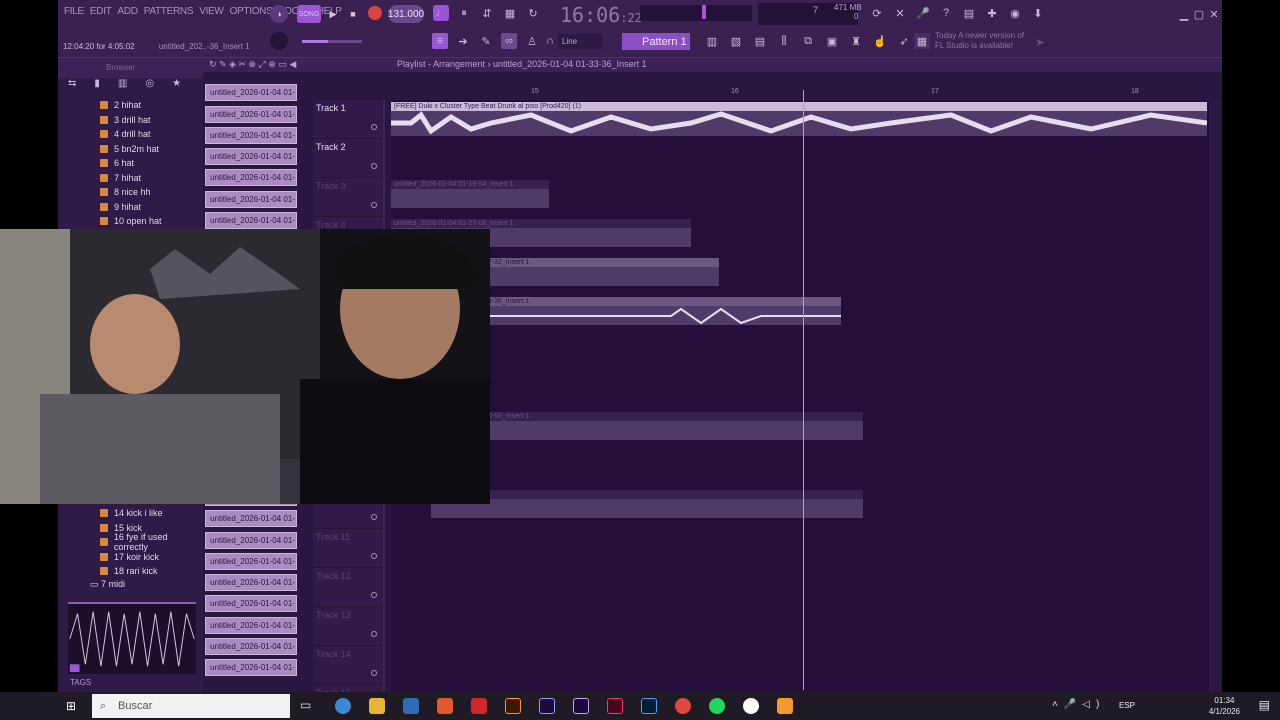 The height and width of the screenshot is (720, 1280). What do you see at coordinates (877, 13) in the screenshot?
I see `refresh-icon: ⟳` at bounding box center [877, 13].